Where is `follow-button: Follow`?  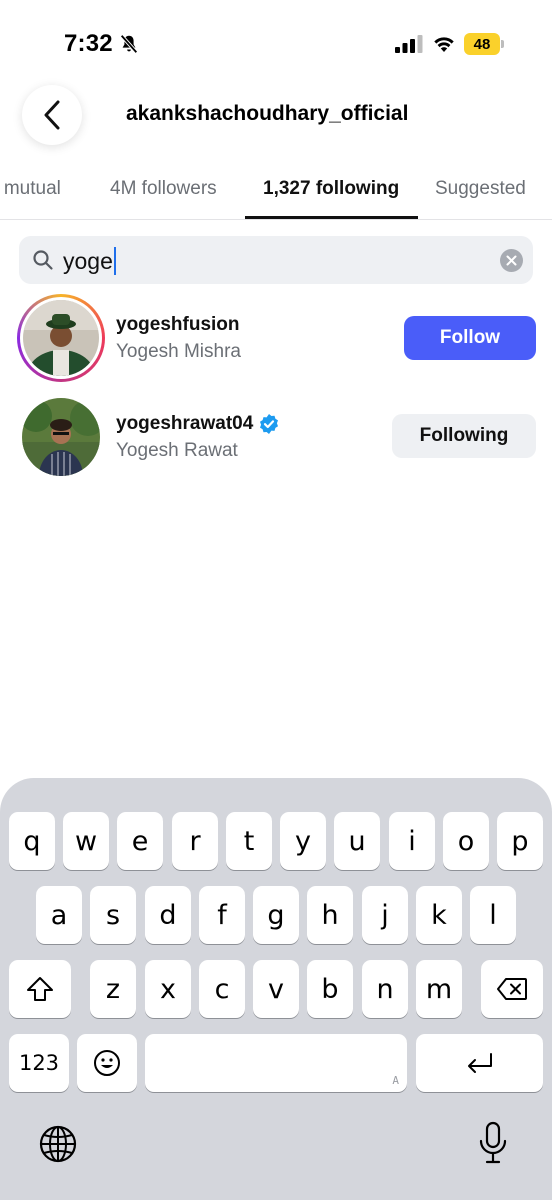 follow-button: Follow is located at coordinates (470, 338).